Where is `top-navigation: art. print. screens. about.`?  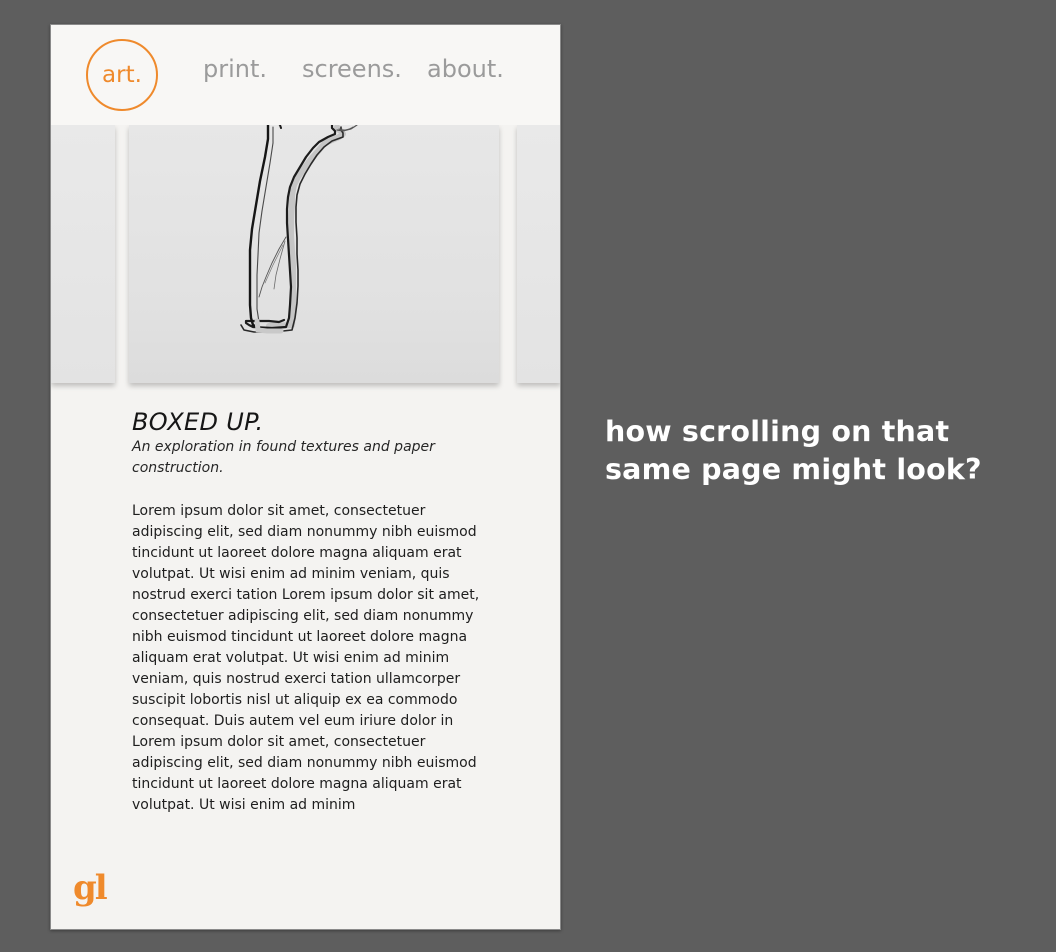 top-navigation: art. print. screens. about. is located at coordinates (305, 75).